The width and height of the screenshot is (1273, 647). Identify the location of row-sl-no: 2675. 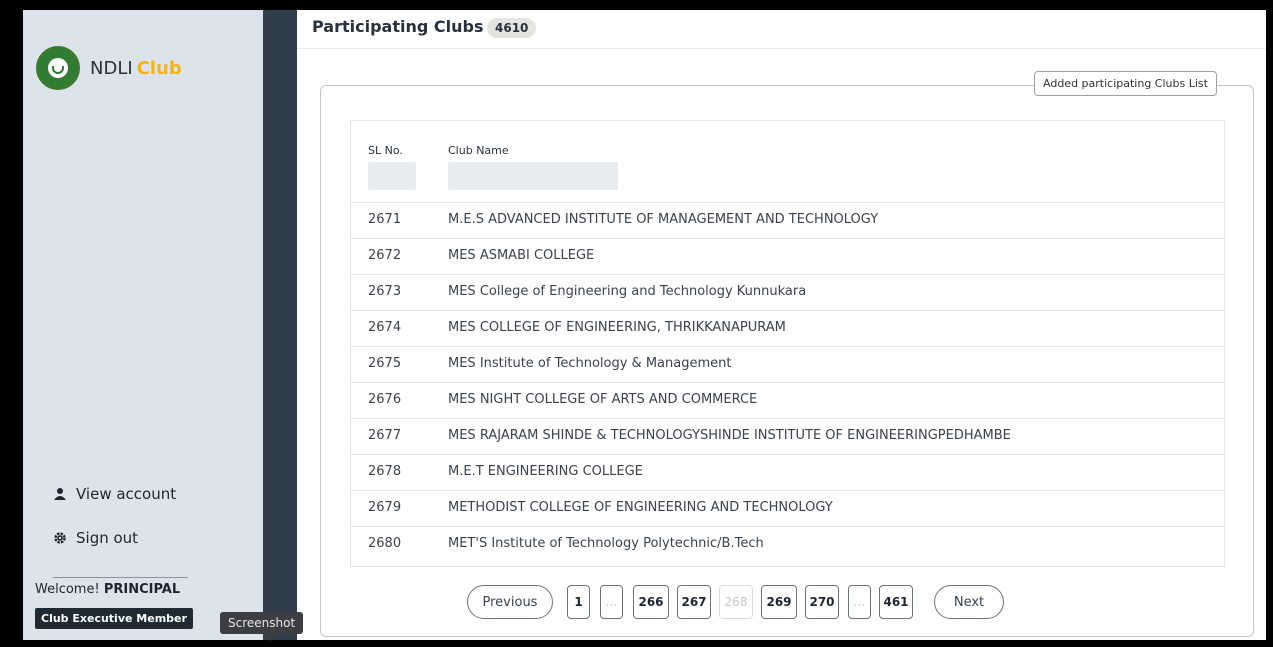
(385, 363).